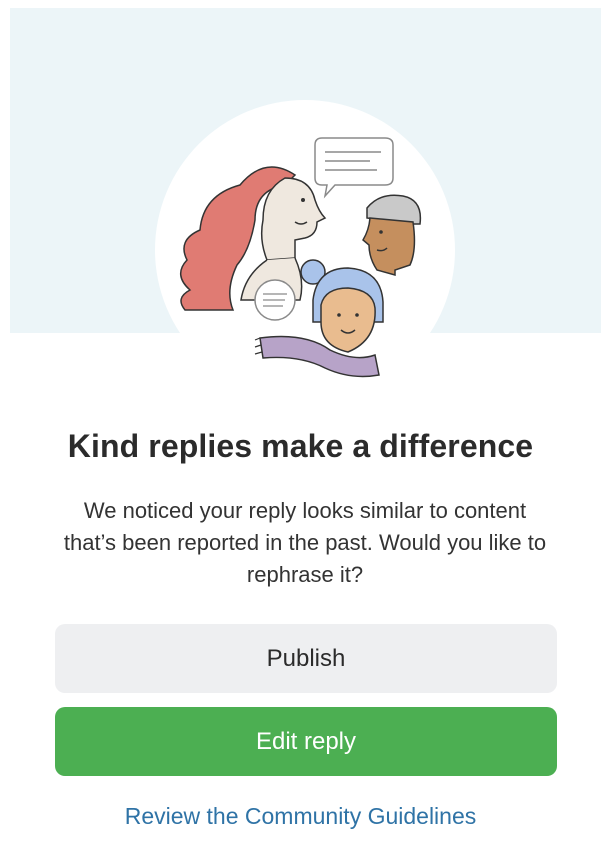 The height and width of the screenshot is (863, 601). I want to click on woman-with-red-hair, so click(253, 238).